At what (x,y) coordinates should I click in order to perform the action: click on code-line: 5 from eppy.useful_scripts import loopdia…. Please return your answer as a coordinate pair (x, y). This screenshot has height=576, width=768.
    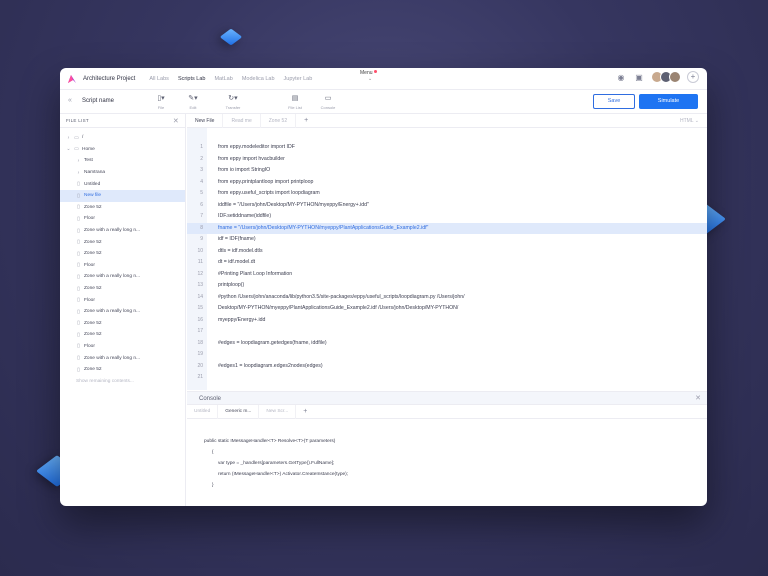
    Looking at the image, I should click on (447, 194).